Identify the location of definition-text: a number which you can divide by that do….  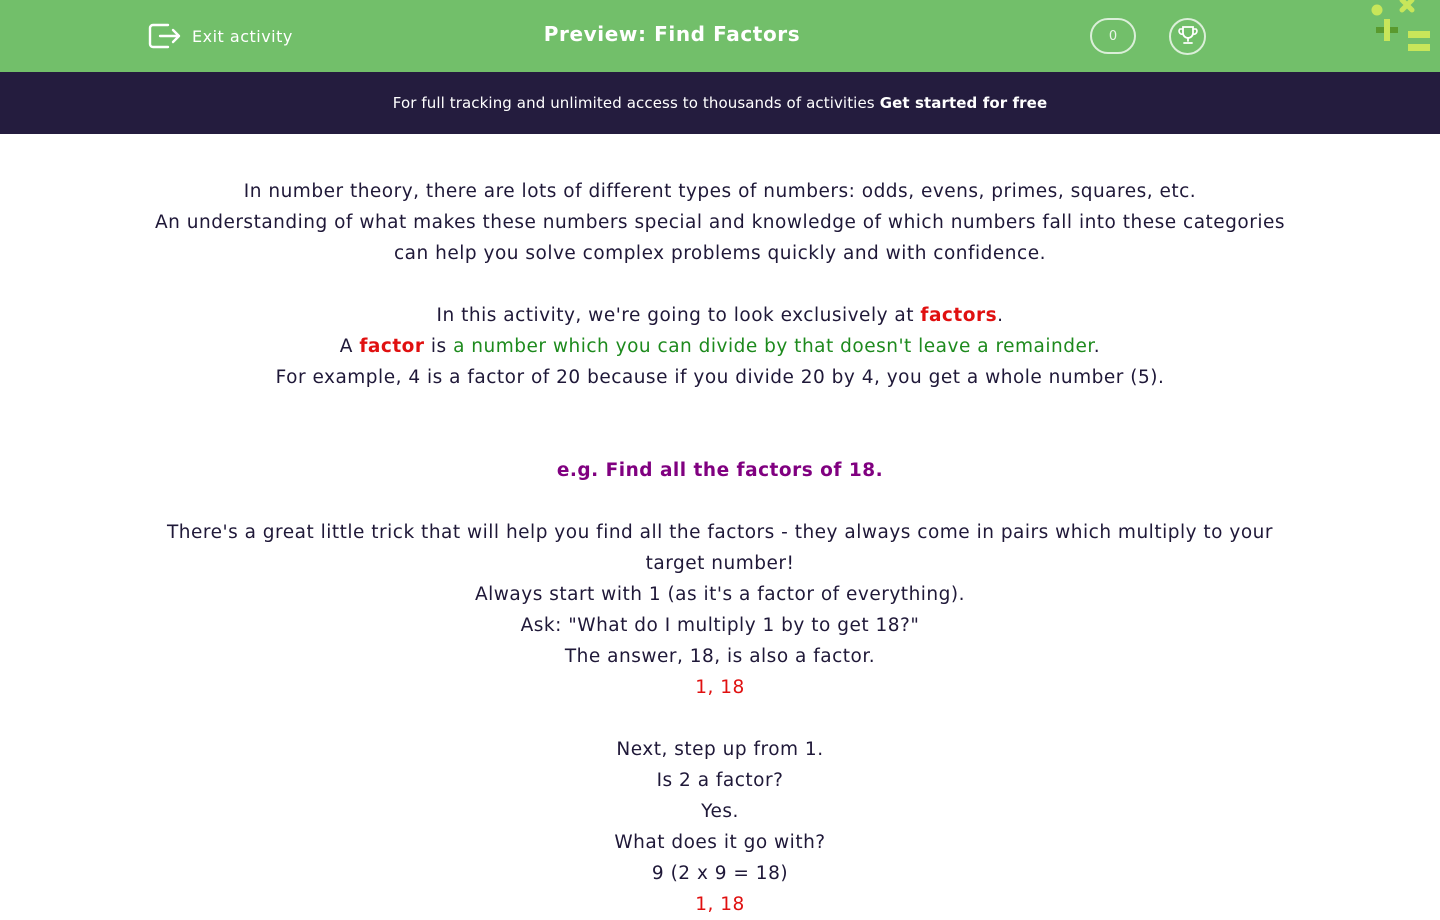
(773, 346).